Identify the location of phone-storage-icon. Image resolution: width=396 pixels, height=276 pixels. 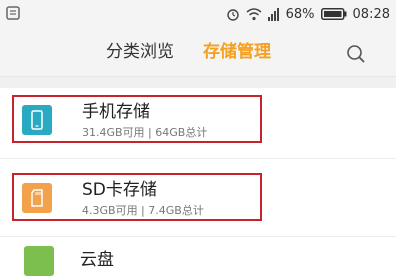
(37, 120).